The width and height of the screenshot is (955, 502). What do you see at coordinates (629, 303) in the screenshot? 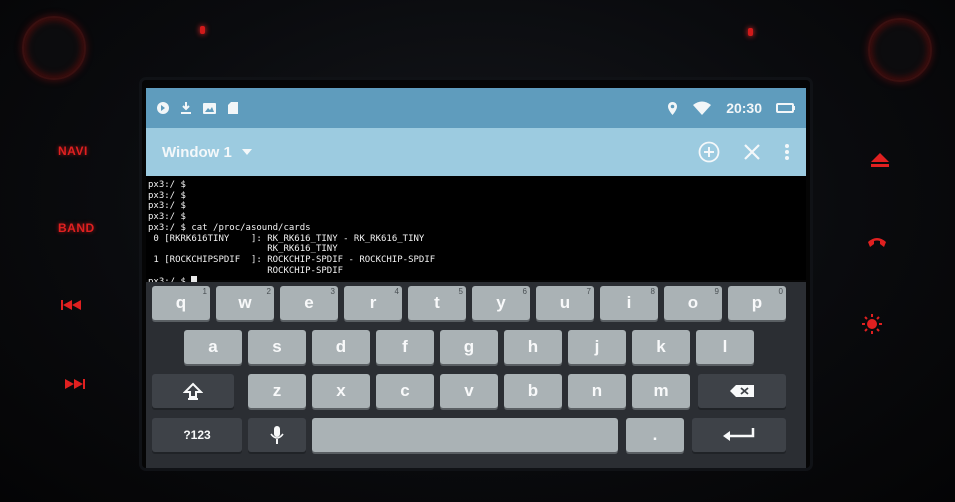
I see `key-i: i8` at bounding box center [629, 303].